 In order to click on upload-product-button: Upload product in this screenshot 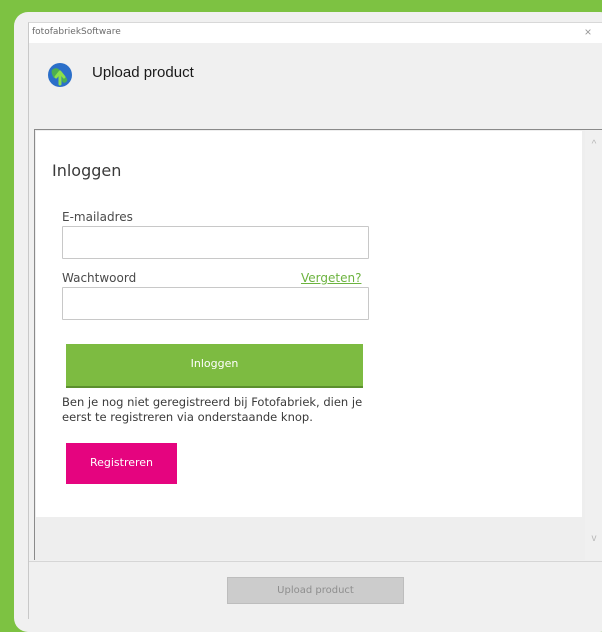, I will do `click(315, 590)`.